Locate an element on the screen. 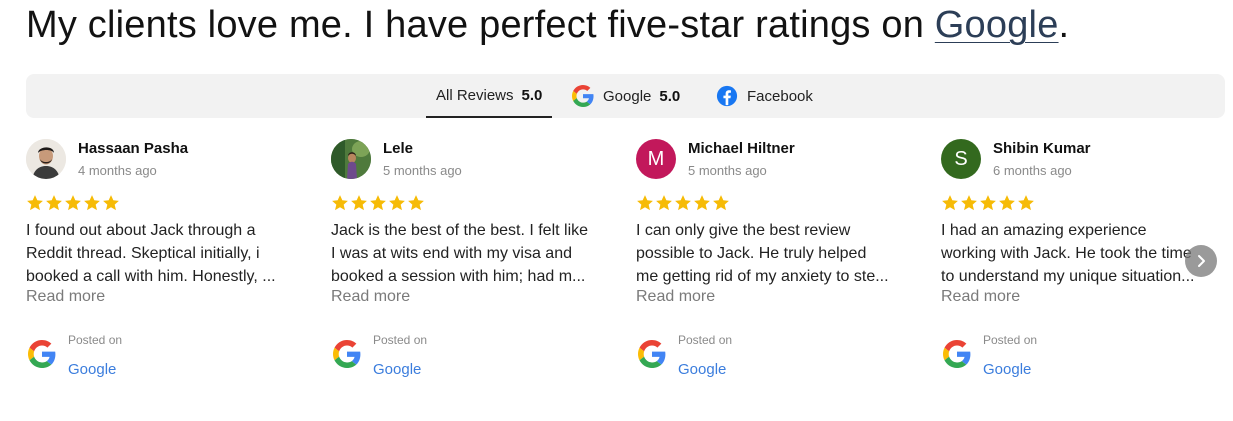  reviewer-name: Hassaan Pasha is located at coordinates (133, 148).